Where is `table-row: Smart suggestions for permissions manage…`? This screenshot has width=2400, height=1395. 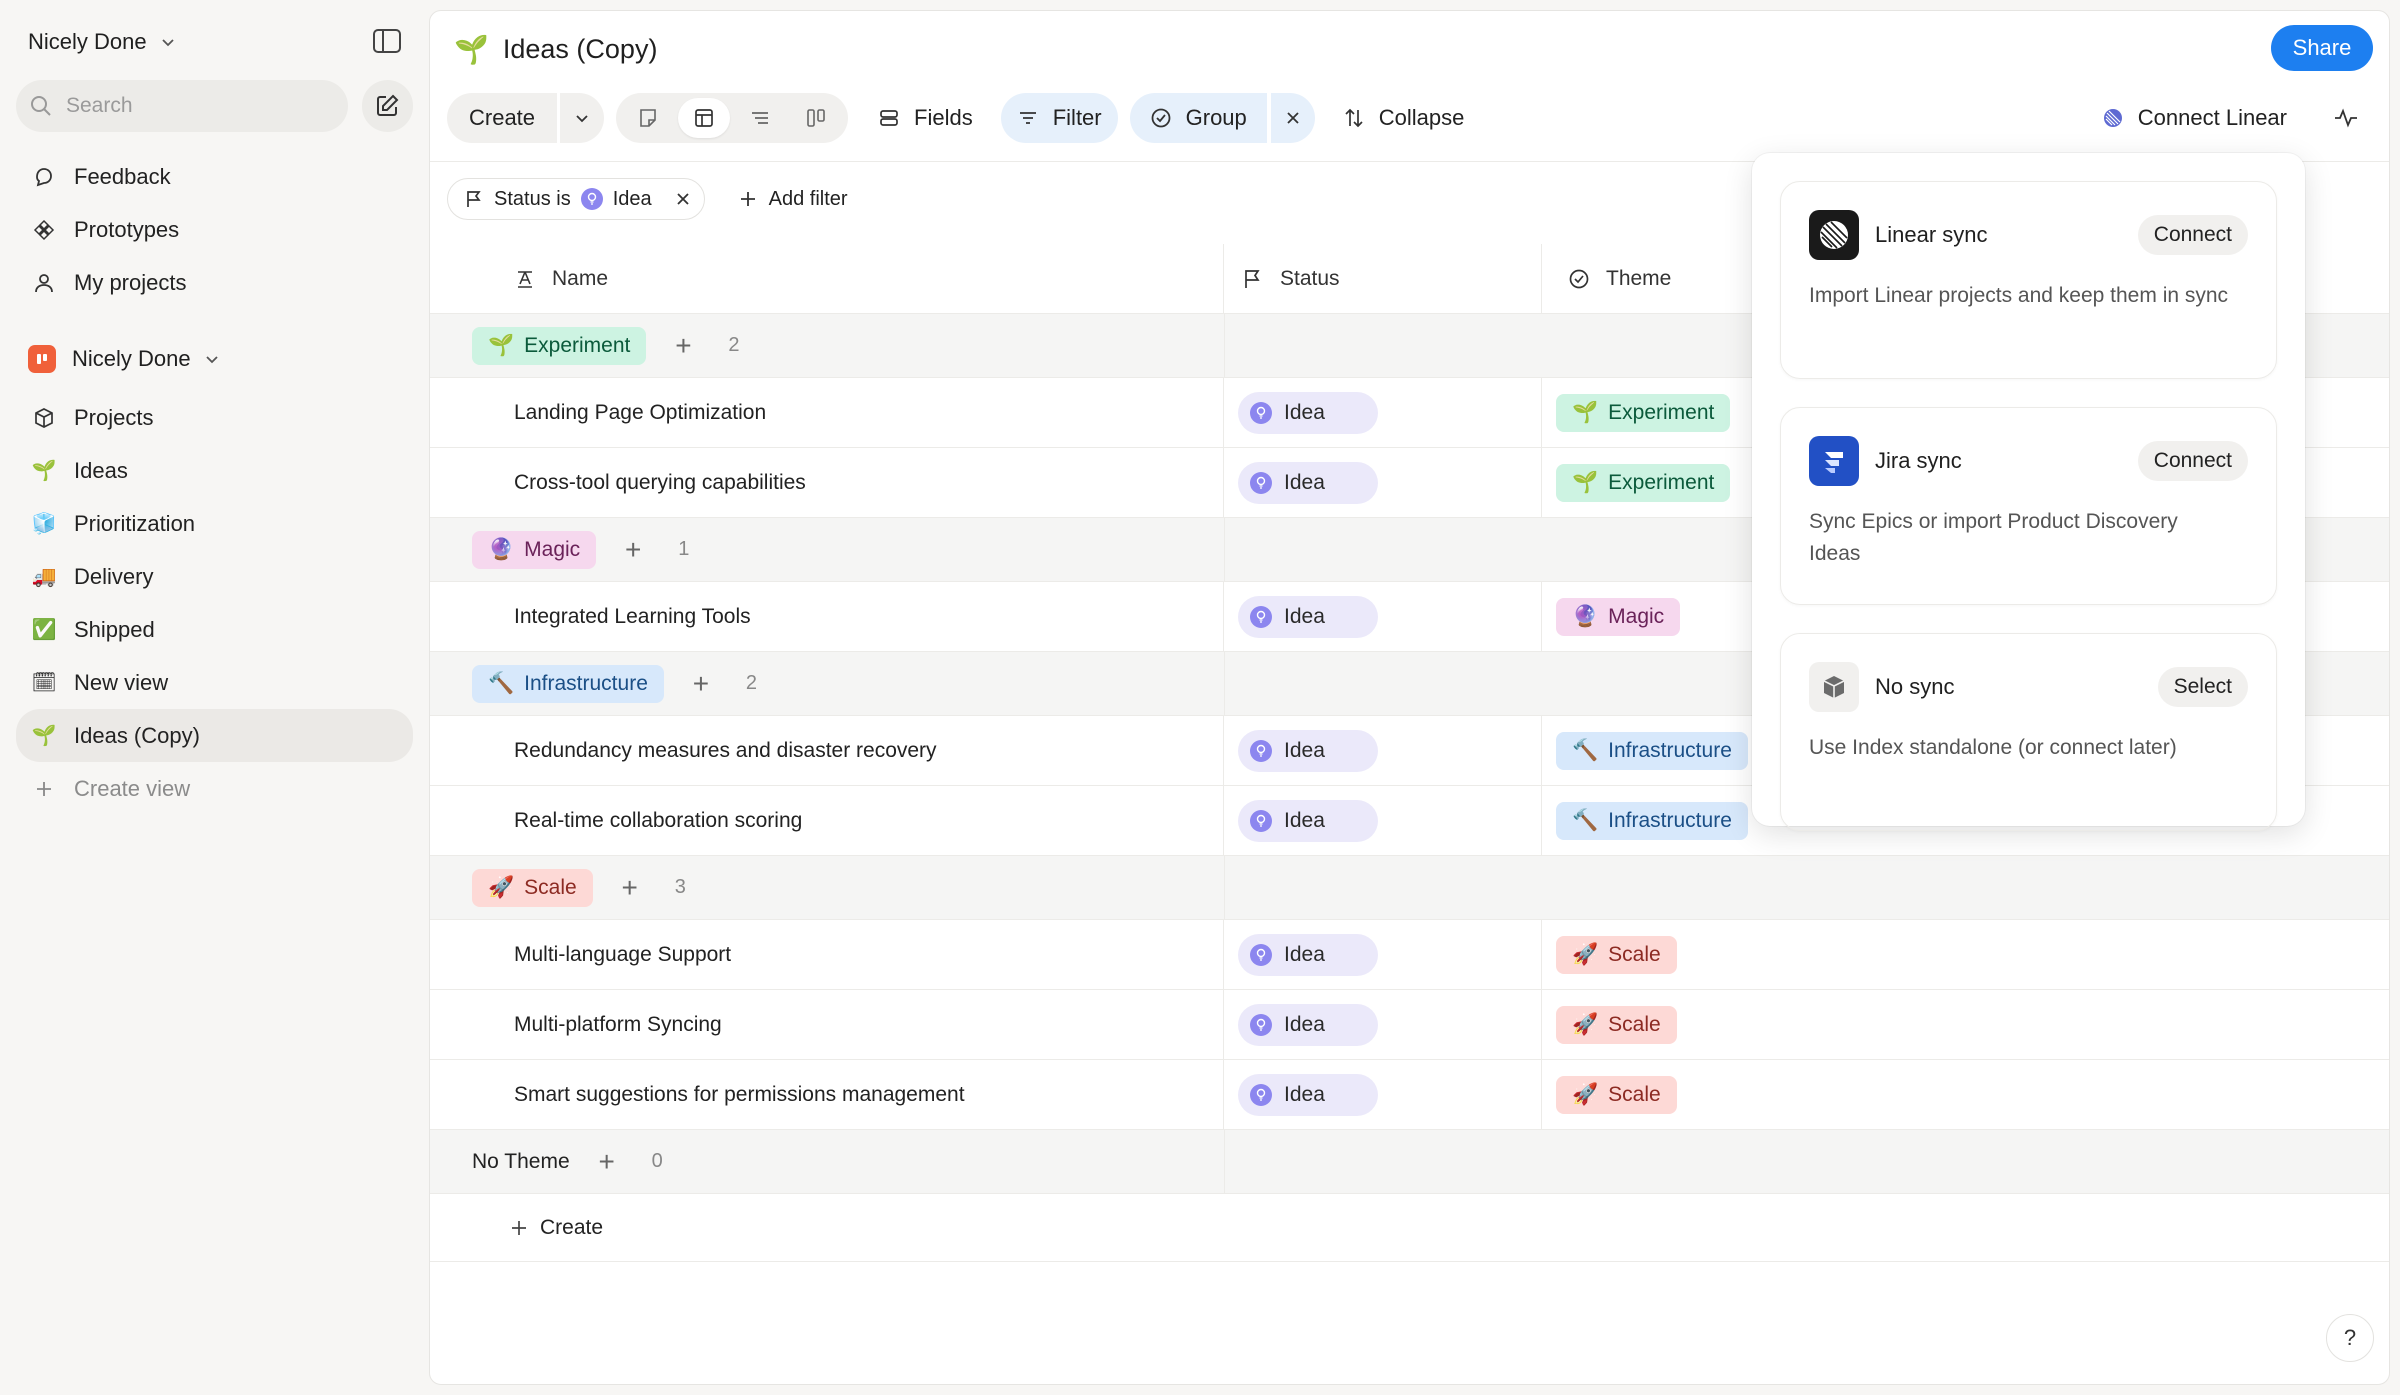
table-row: Smart suggestions for permissions manage… is located at coordinates (1409, 1094).